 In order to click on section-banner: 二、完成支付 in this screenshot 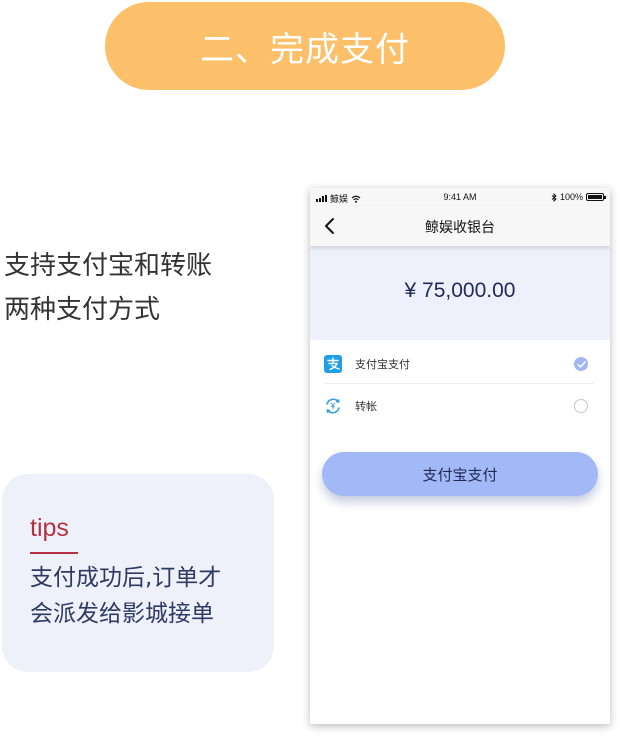, I will do `click(305, 46)`.